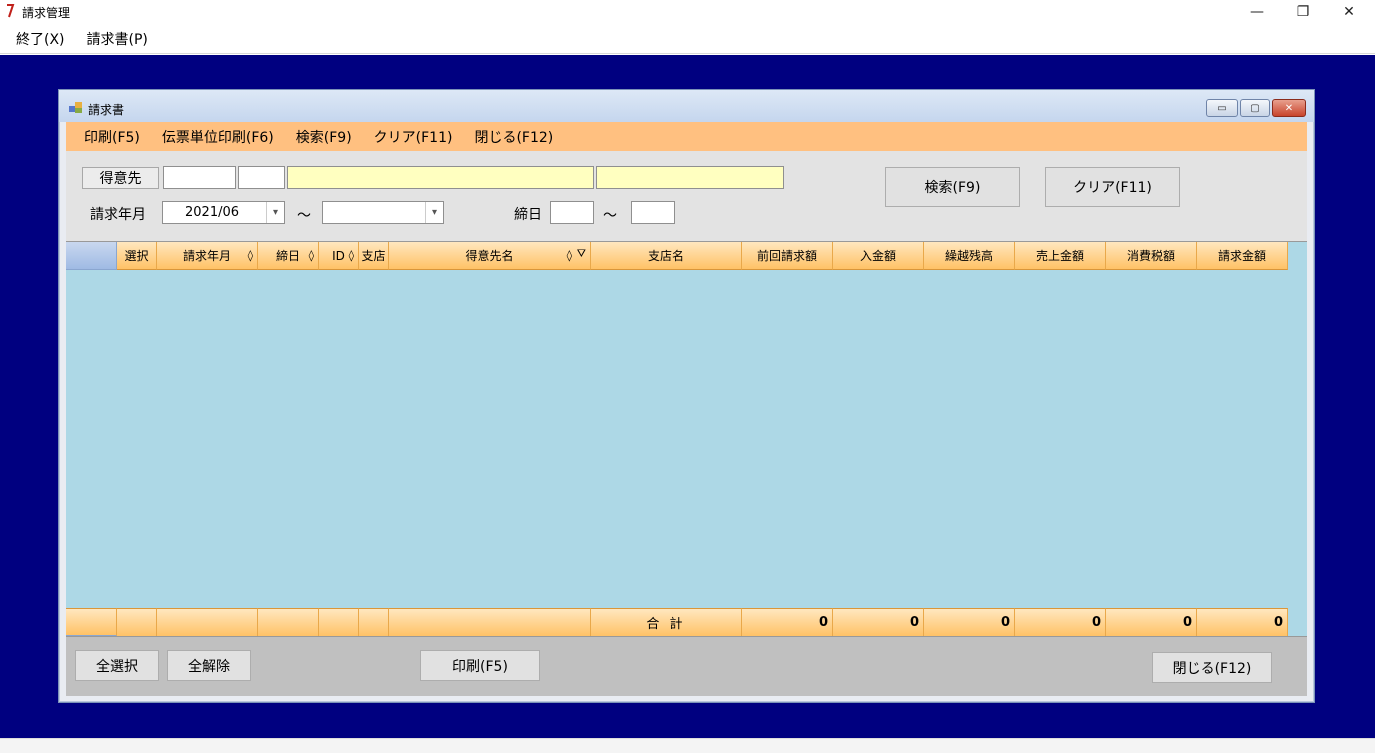  I want to click on col-header-label: 入金額, so click(877, 256).